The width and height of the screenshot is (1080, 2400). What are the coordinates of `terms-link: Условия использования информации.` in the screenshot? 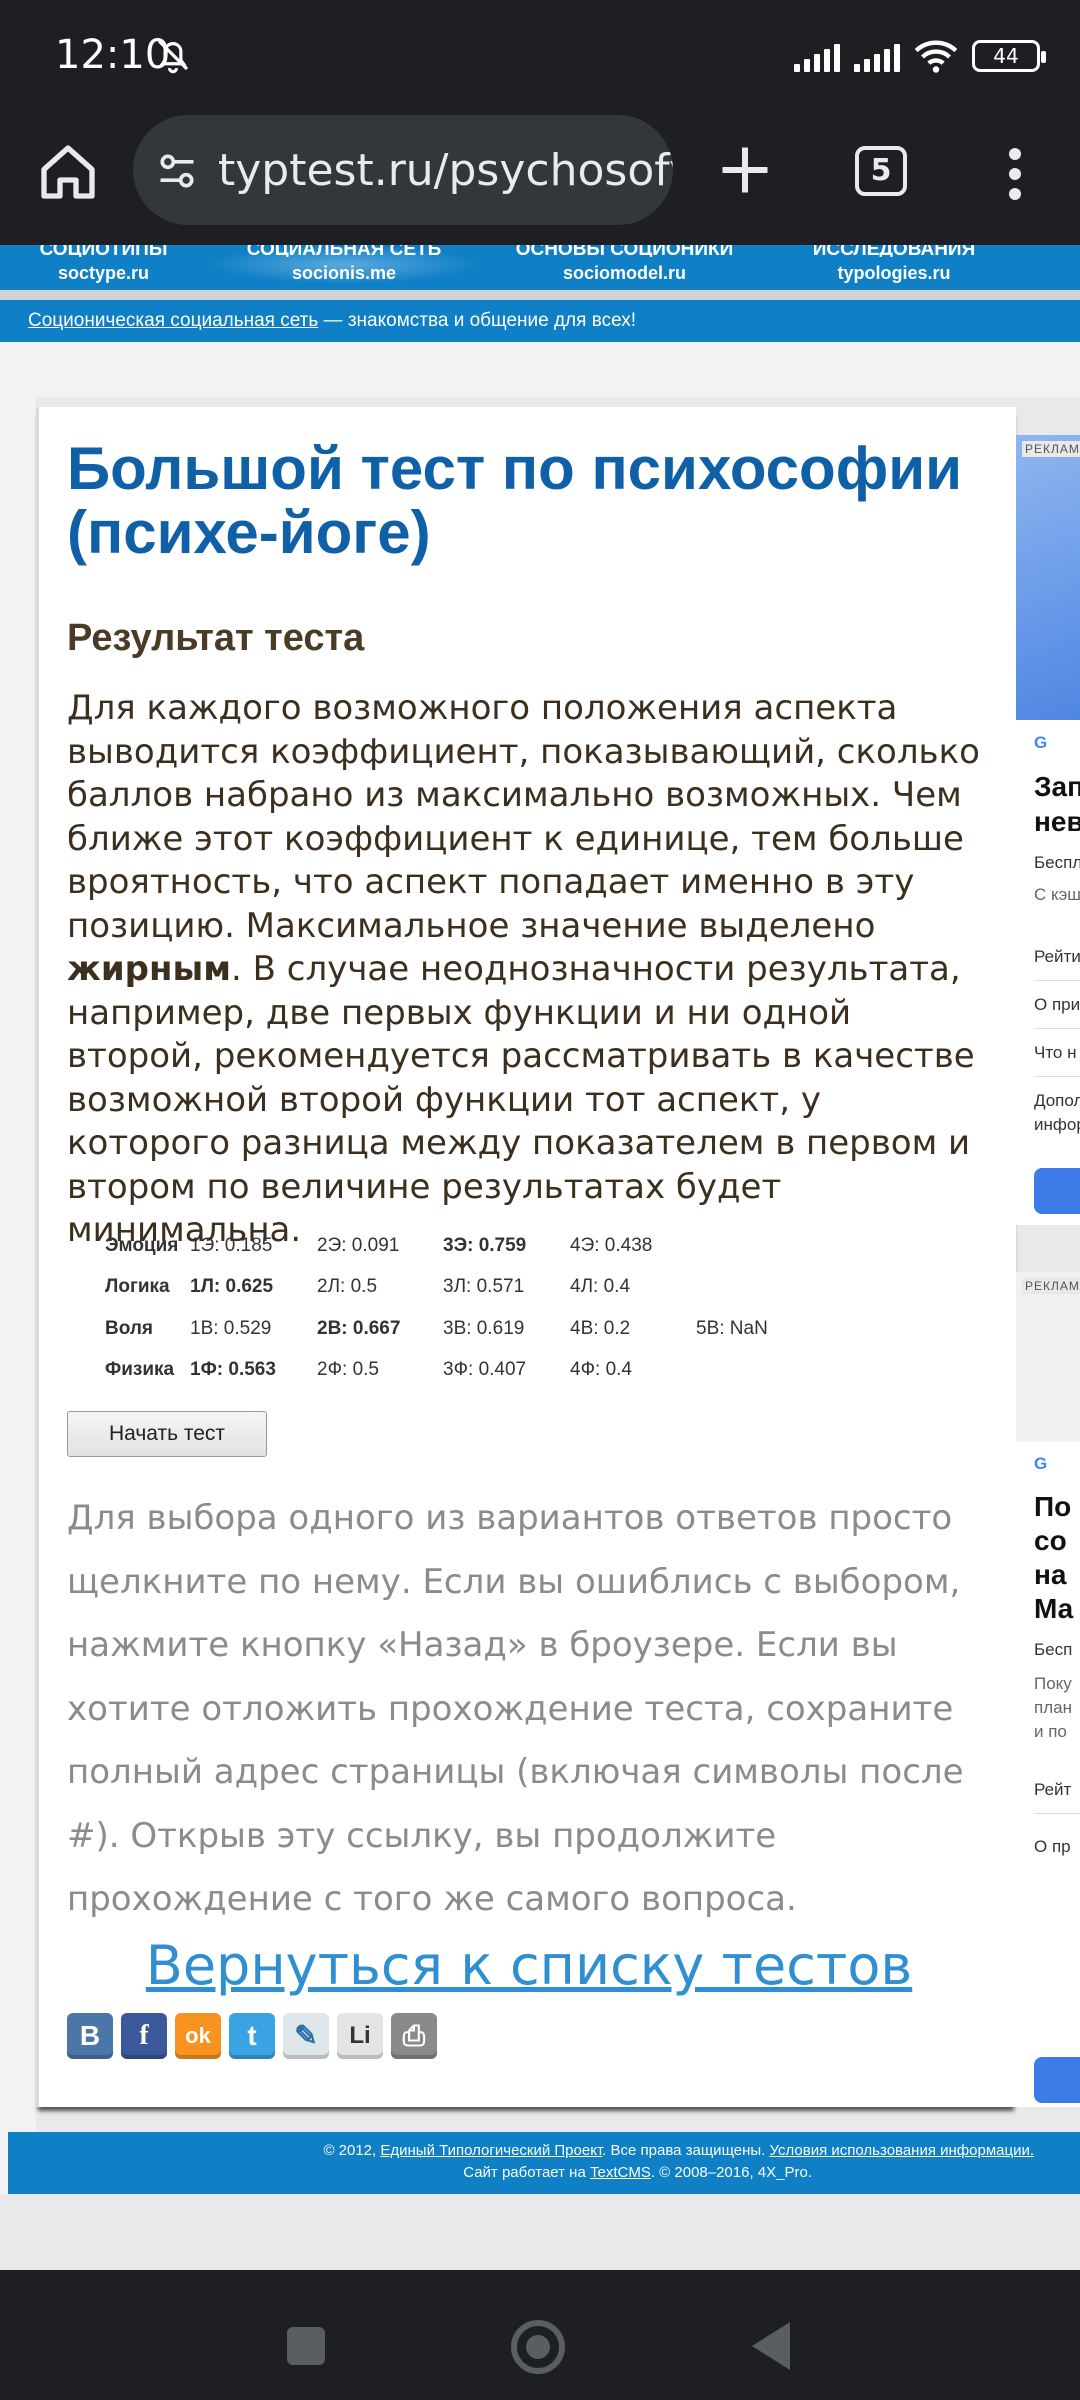 It's located at (901, 2150).